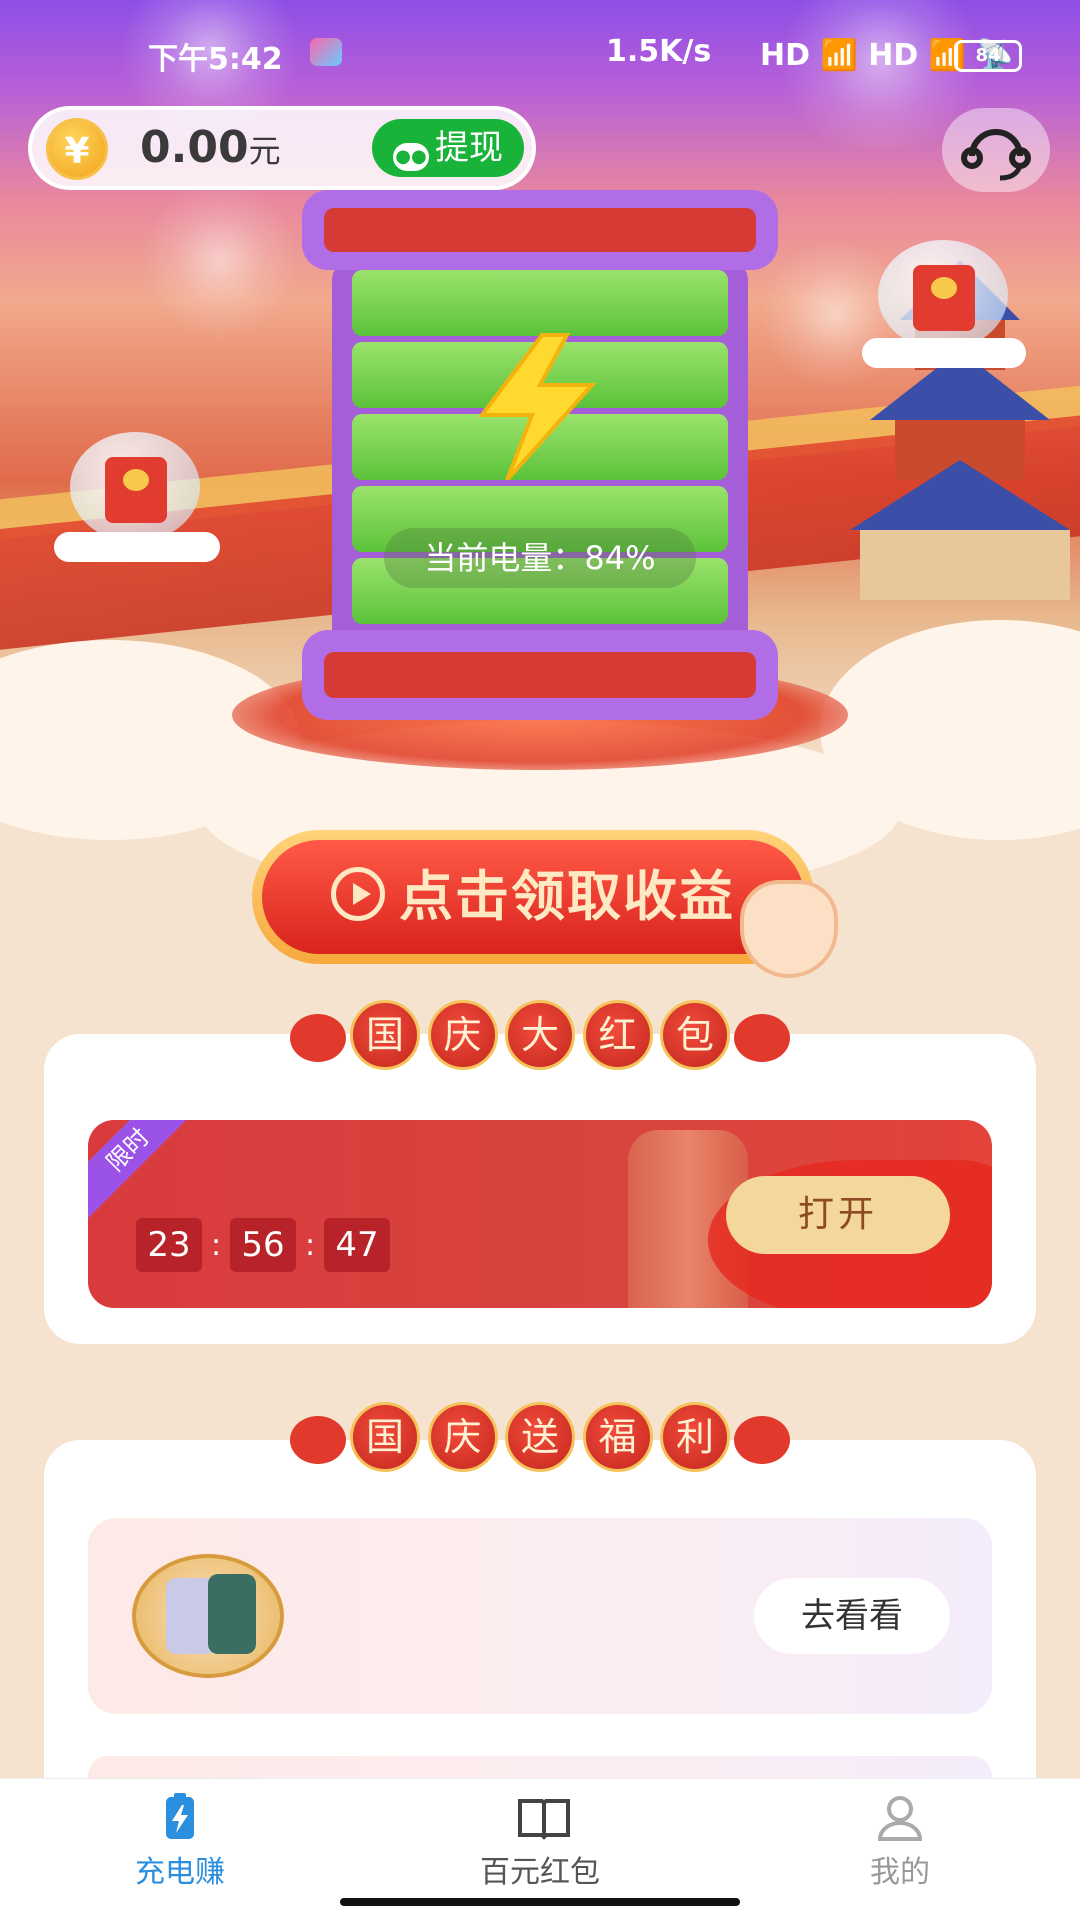 The width and height of the screenshot is (1080, 1921). What do you see at coordinates (194, 147) in the screenshot?
I see `balance-value: 0.00` at bounding box center [194, 147].